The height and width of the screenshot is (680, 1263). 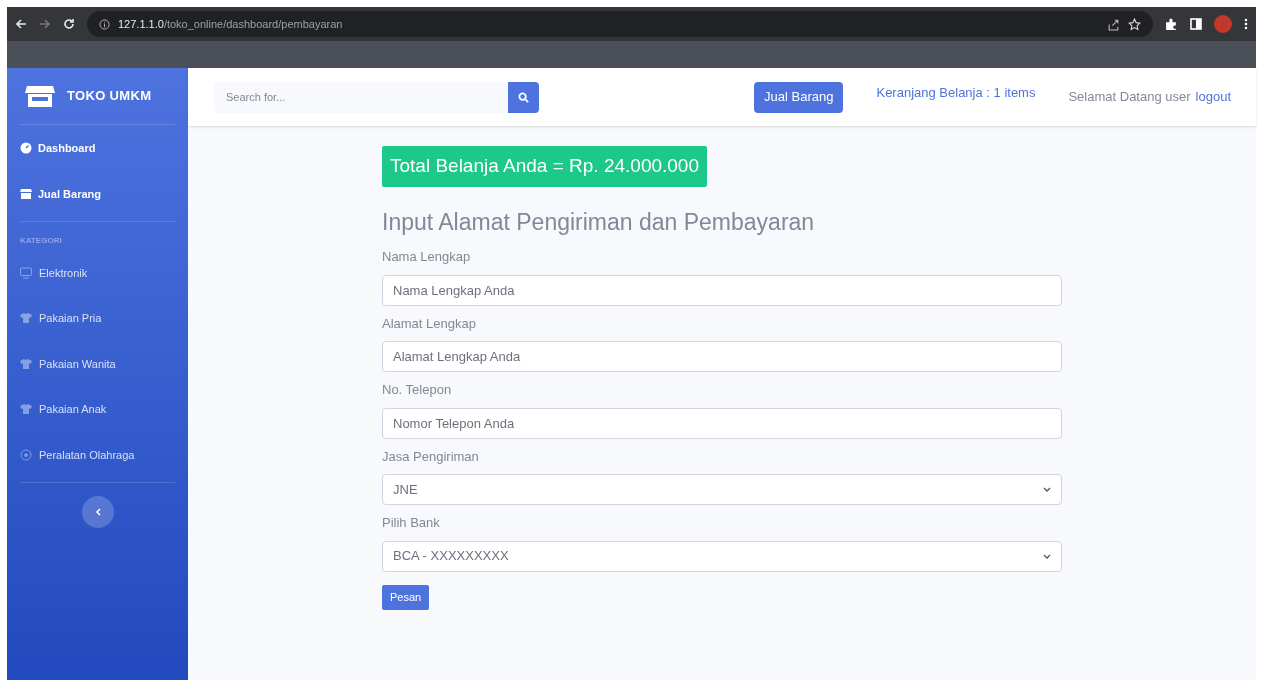 I want to click on field-label: Jasa Pengiriman, so click(x=430, y=456).